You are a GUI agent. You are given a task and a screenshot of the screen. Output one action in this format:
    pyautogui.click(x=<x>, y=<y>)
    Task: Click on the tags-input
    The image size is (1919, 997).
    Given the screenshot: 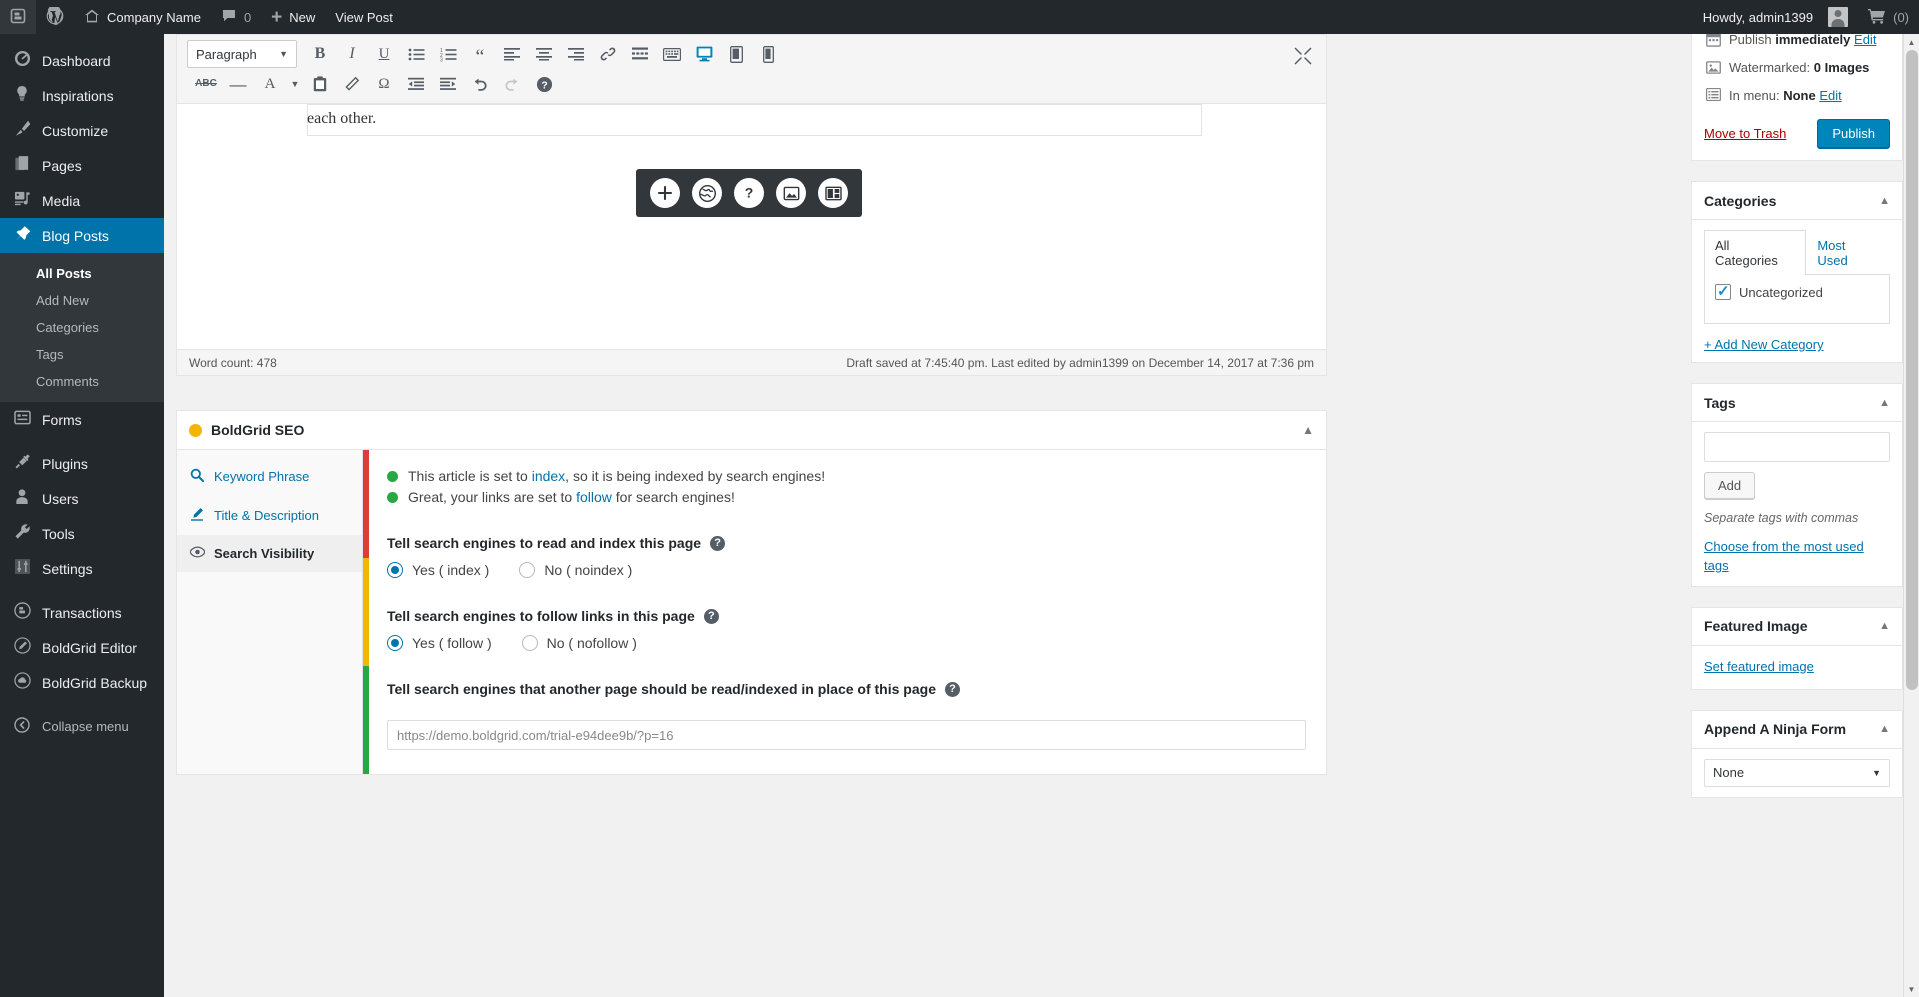 What is the action you would take?
    pyautogui.click(x=1797, y=447)
    